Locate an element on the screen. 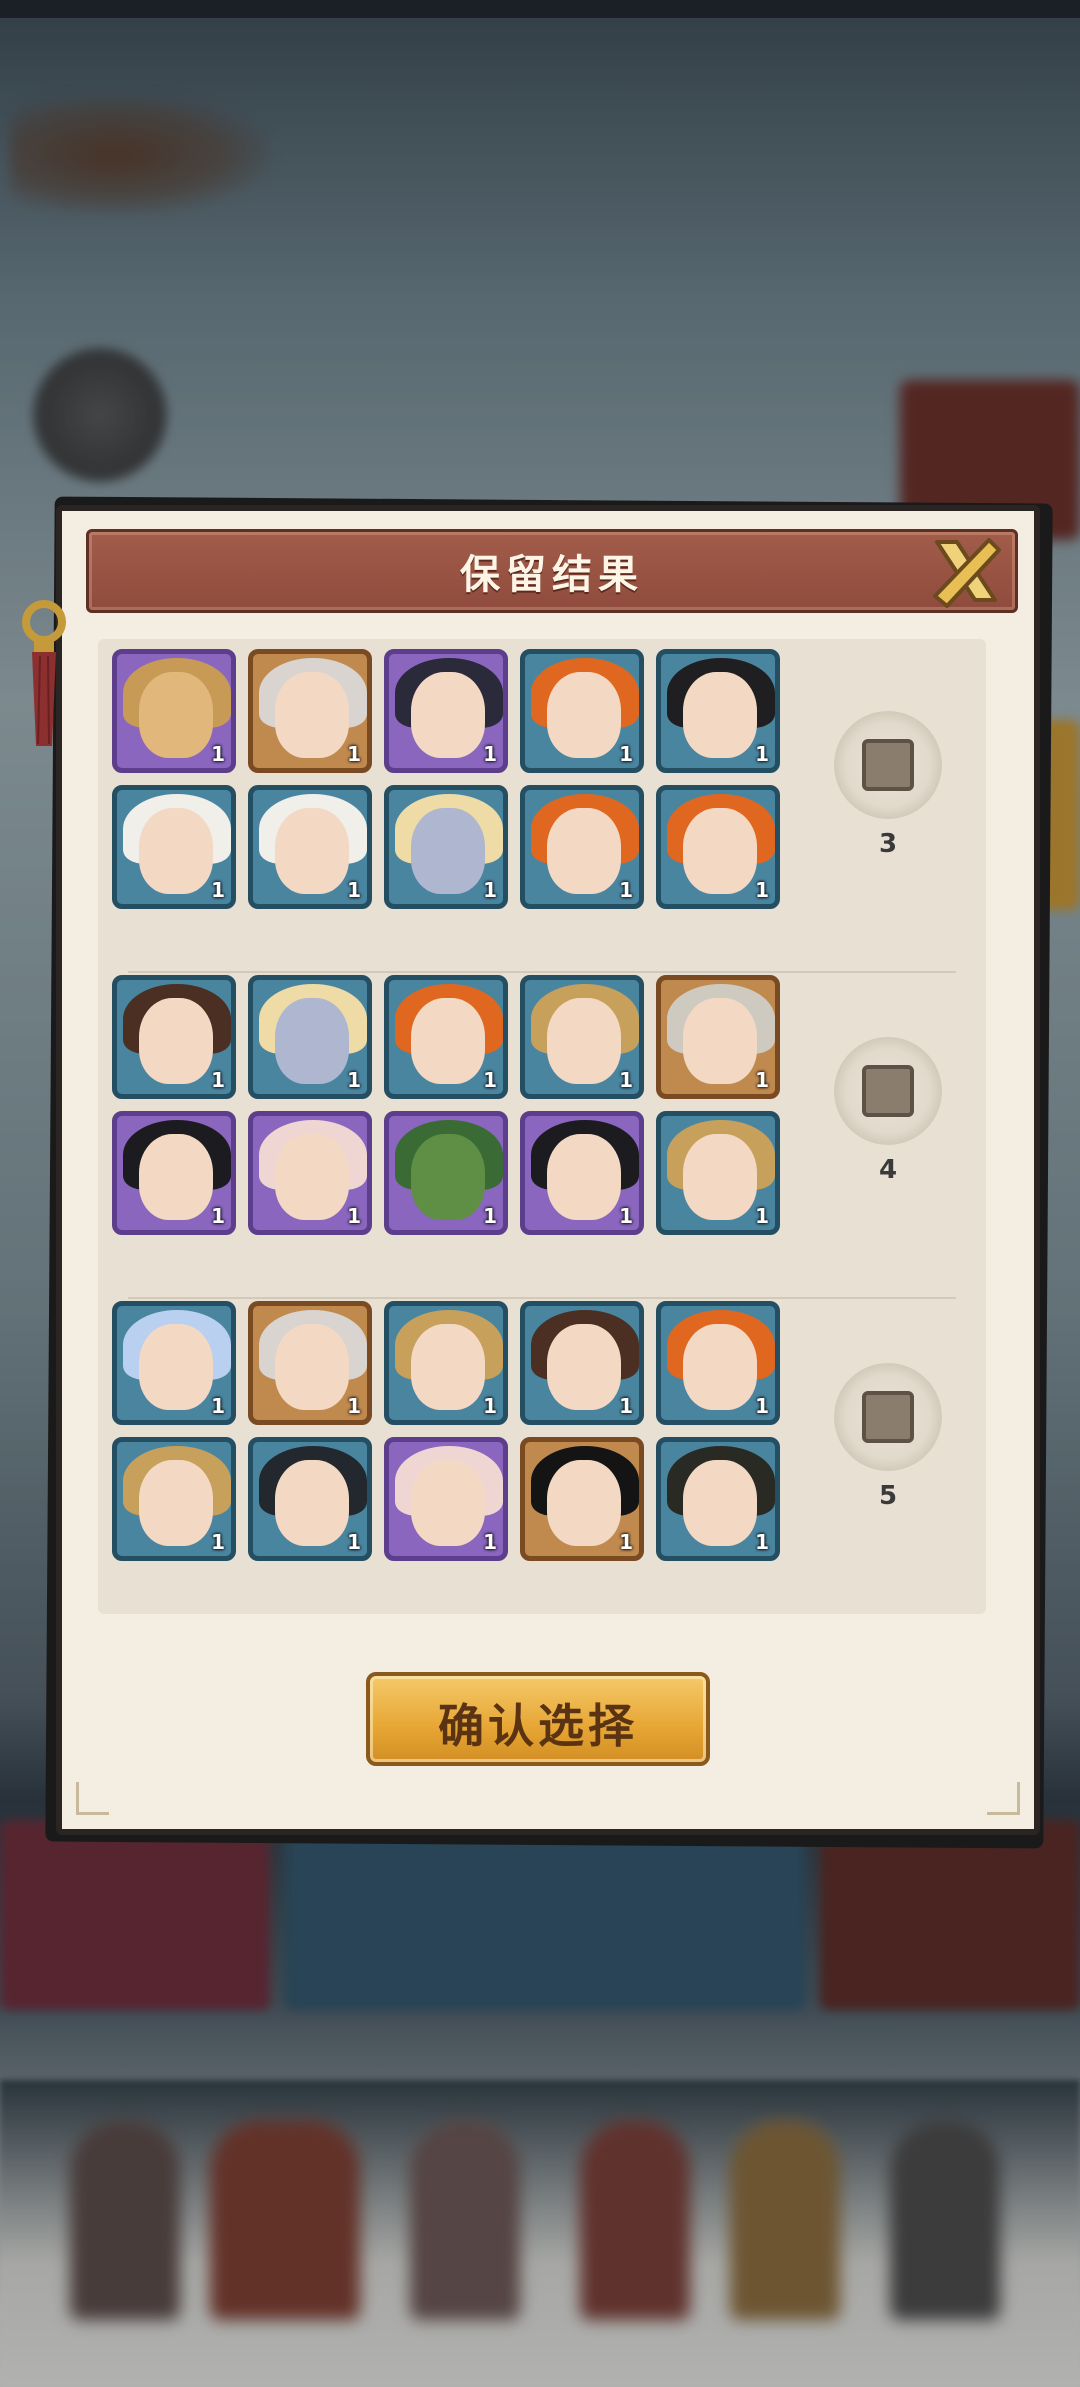  dialog-header: 保留结果 is located at coordinates (552, 571).